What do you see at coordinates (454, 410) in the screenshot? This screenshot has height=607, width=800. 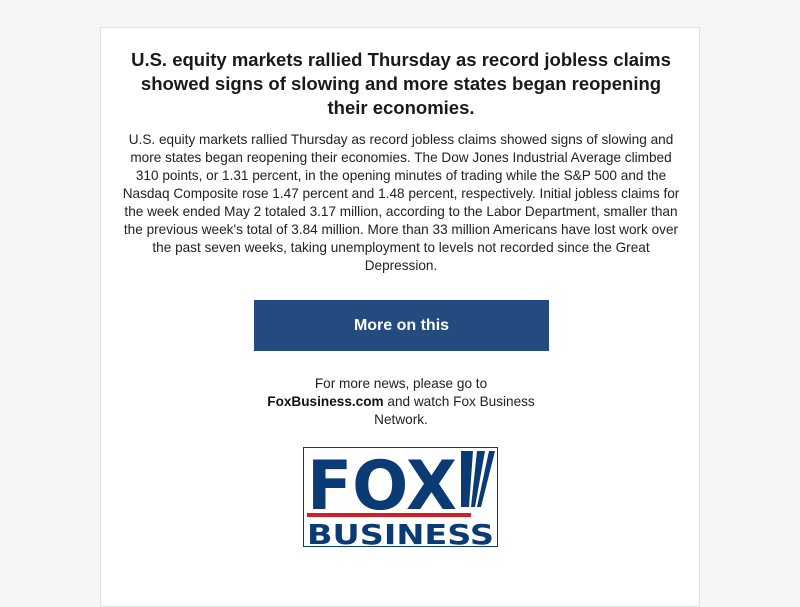 I see `more-news-suffix: and watch Fox Business Network.` at bounding box center [454, 410].